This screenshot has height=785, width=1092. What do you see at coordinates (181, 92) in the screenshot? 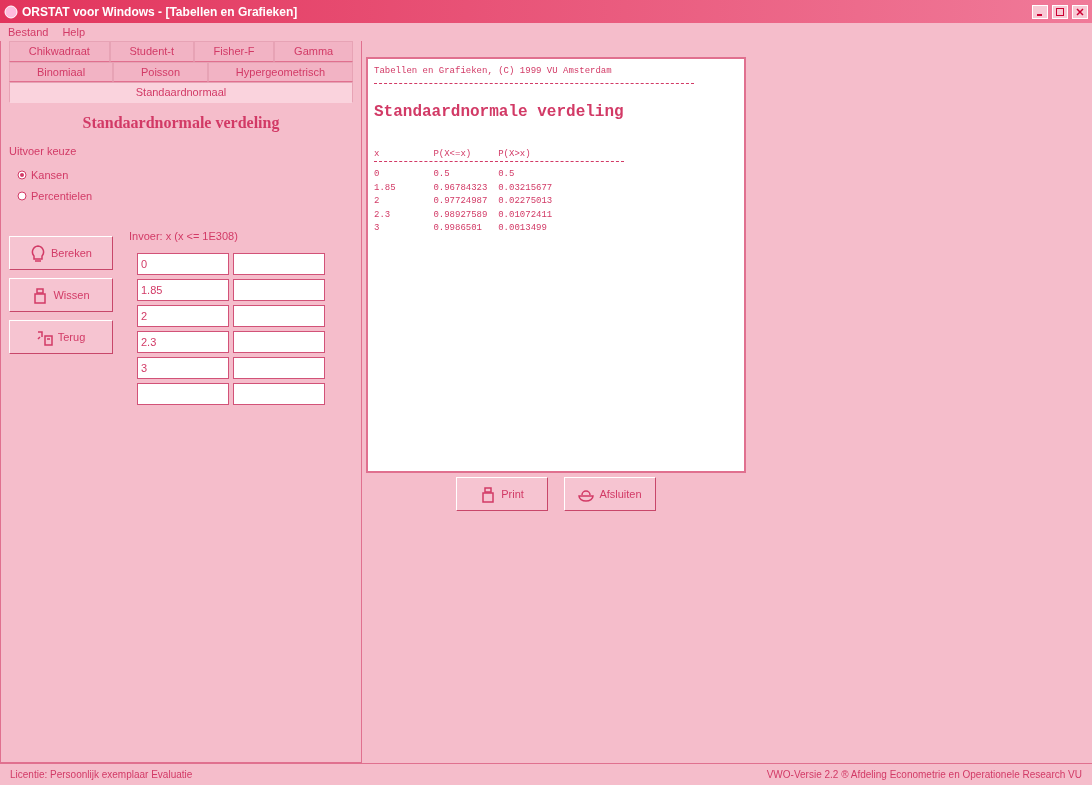
I see `tab: Standaardnormaal` at bounding box center [181, 92].